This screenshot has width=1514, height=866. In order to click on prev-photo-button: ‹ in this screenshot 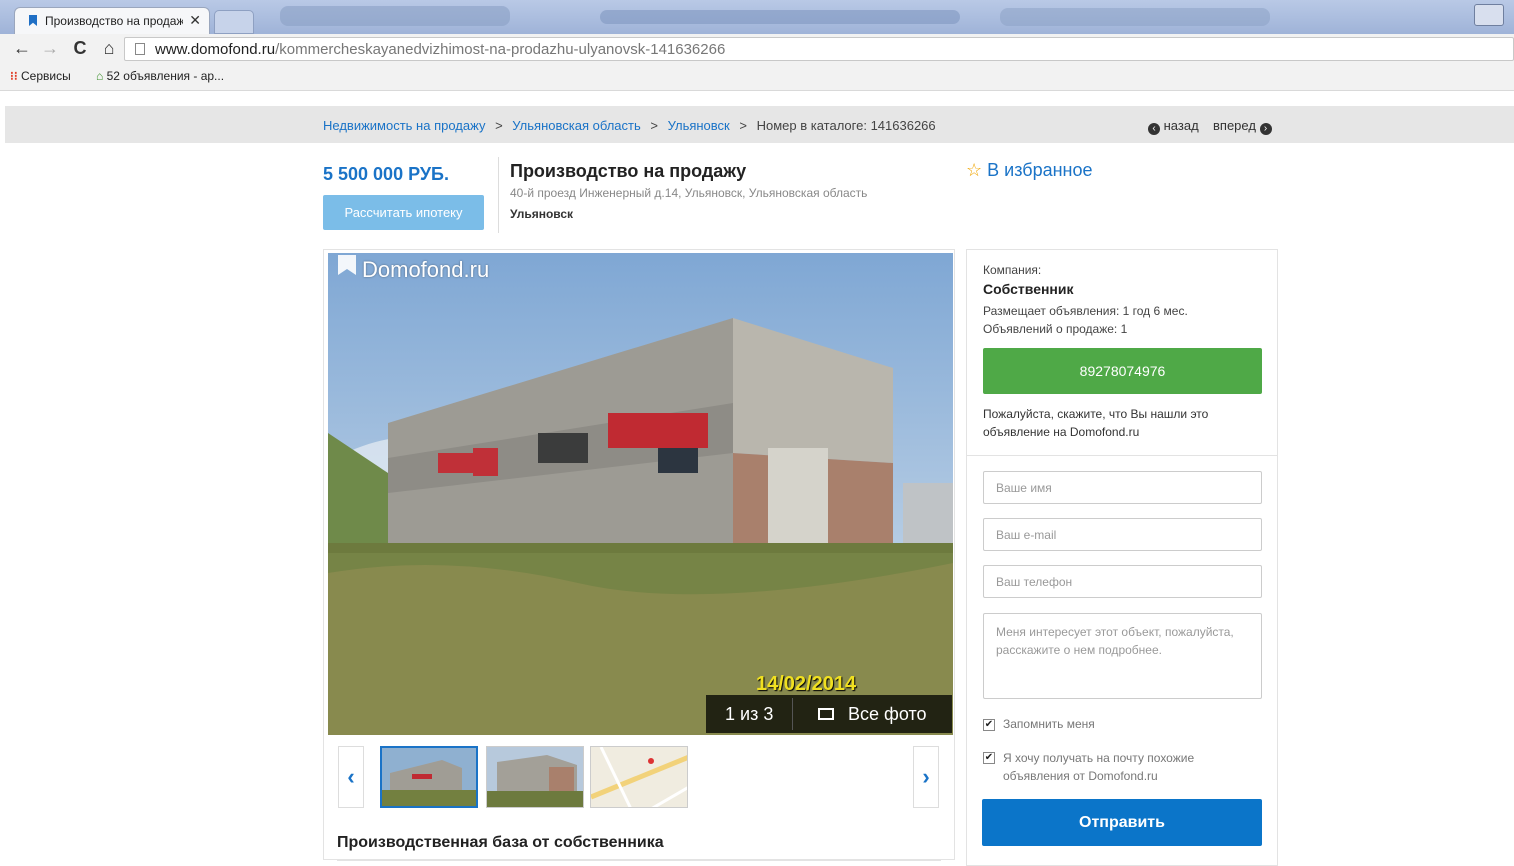, I will do `click(351, 777)`.